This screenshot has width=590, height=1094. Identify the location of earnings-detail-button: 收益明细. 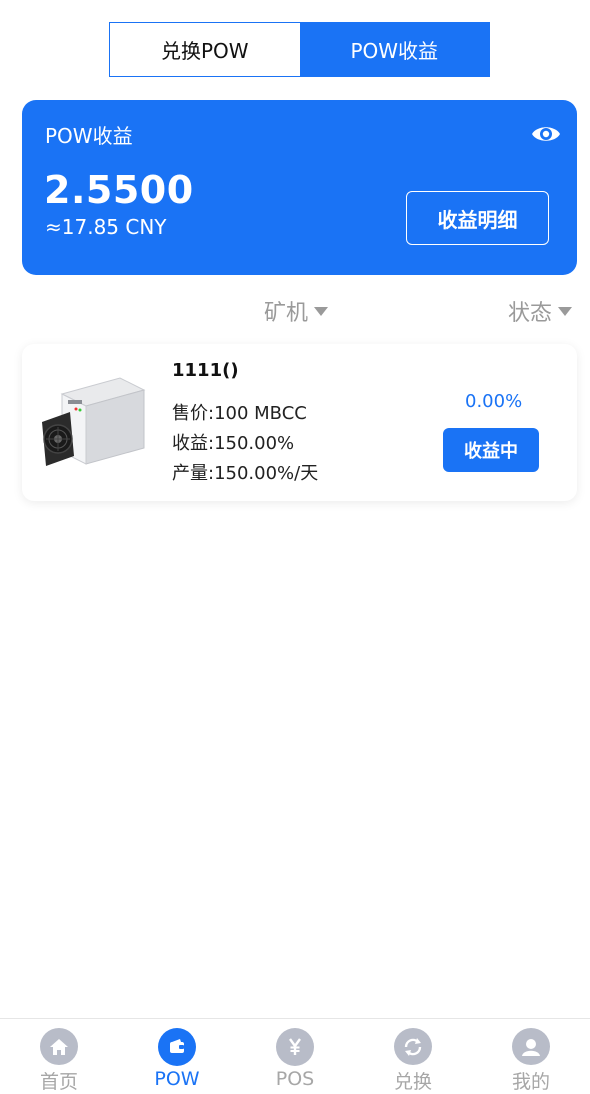
(477, 218).